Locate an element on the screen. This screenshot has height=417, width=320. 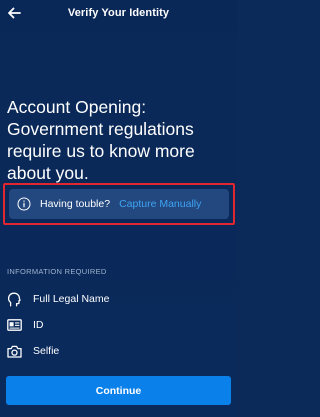
id-card-icon is located at coordinates (14, 325).